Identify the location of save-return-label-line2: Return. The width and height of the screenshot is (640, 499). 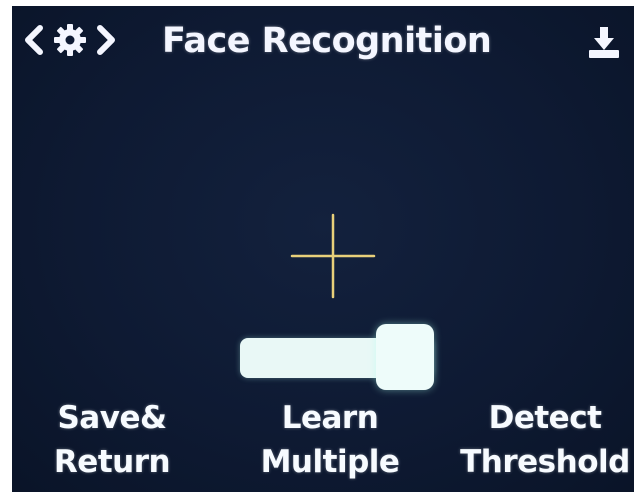
(112, 462).